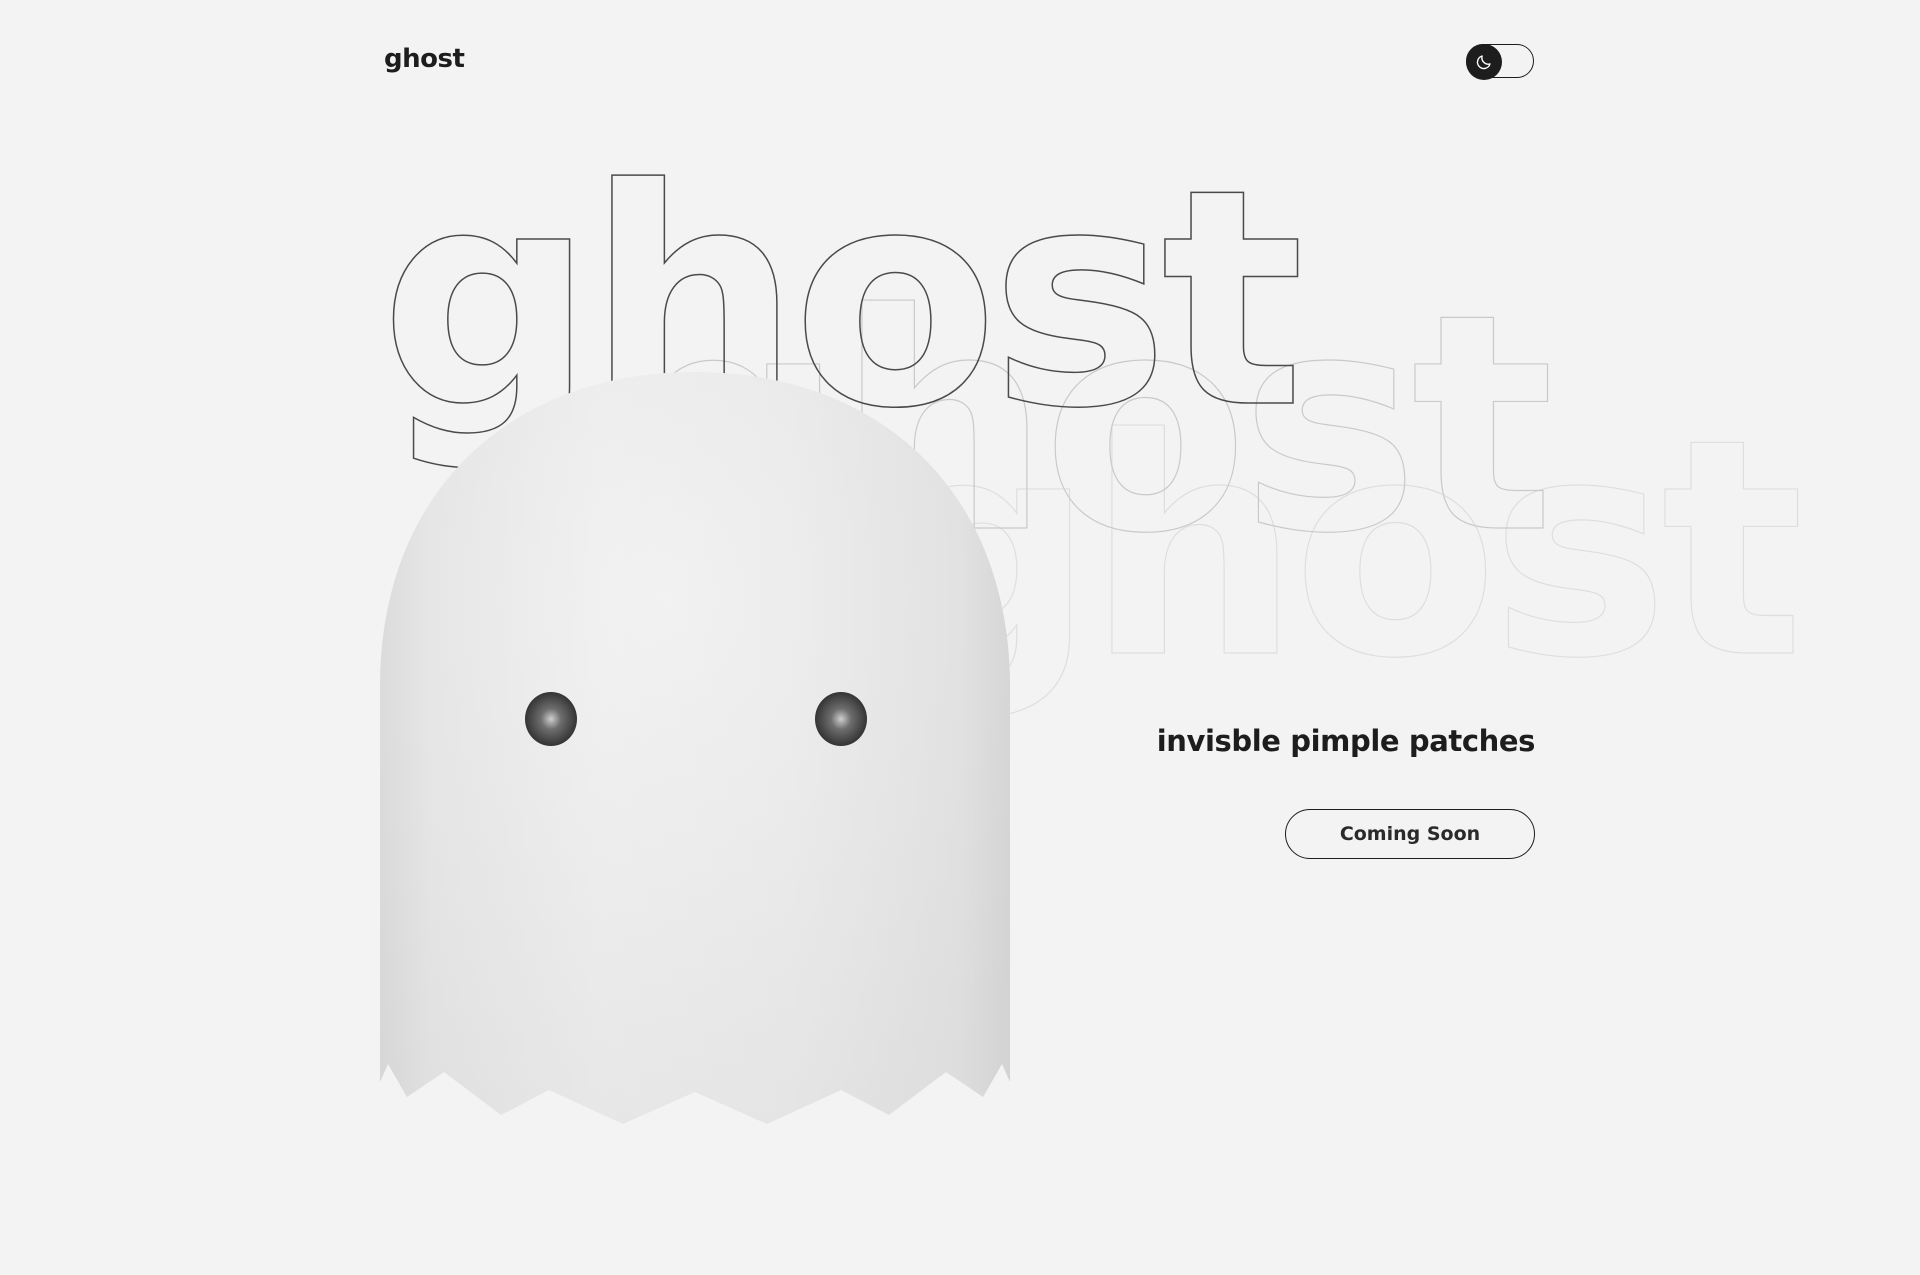 This screenshot has width=1920, height=1275. Describe the element at coordinates (1346, 741) in the screenshot. I see `tagline: invisble pimple patches` at that location.